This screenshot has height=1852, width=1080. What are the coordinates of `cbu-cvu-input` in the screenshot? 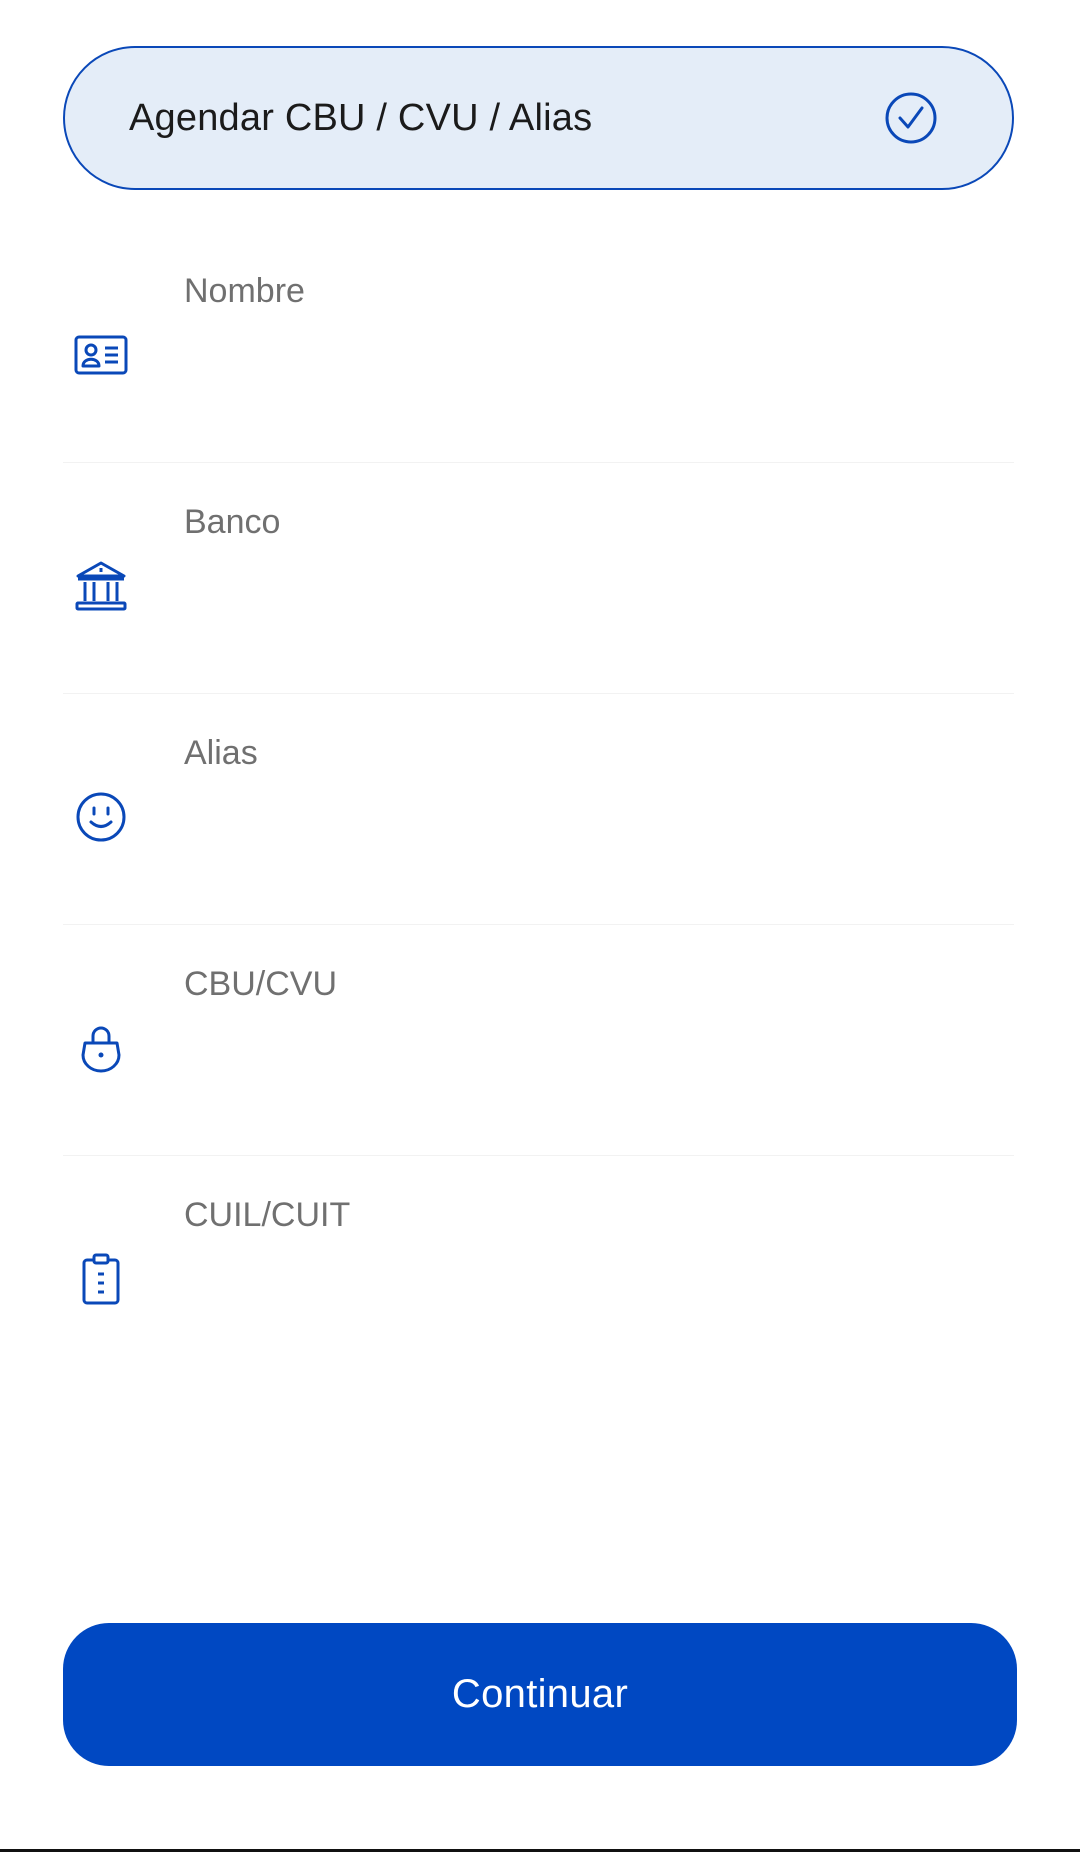 It's located at (584, 1055).